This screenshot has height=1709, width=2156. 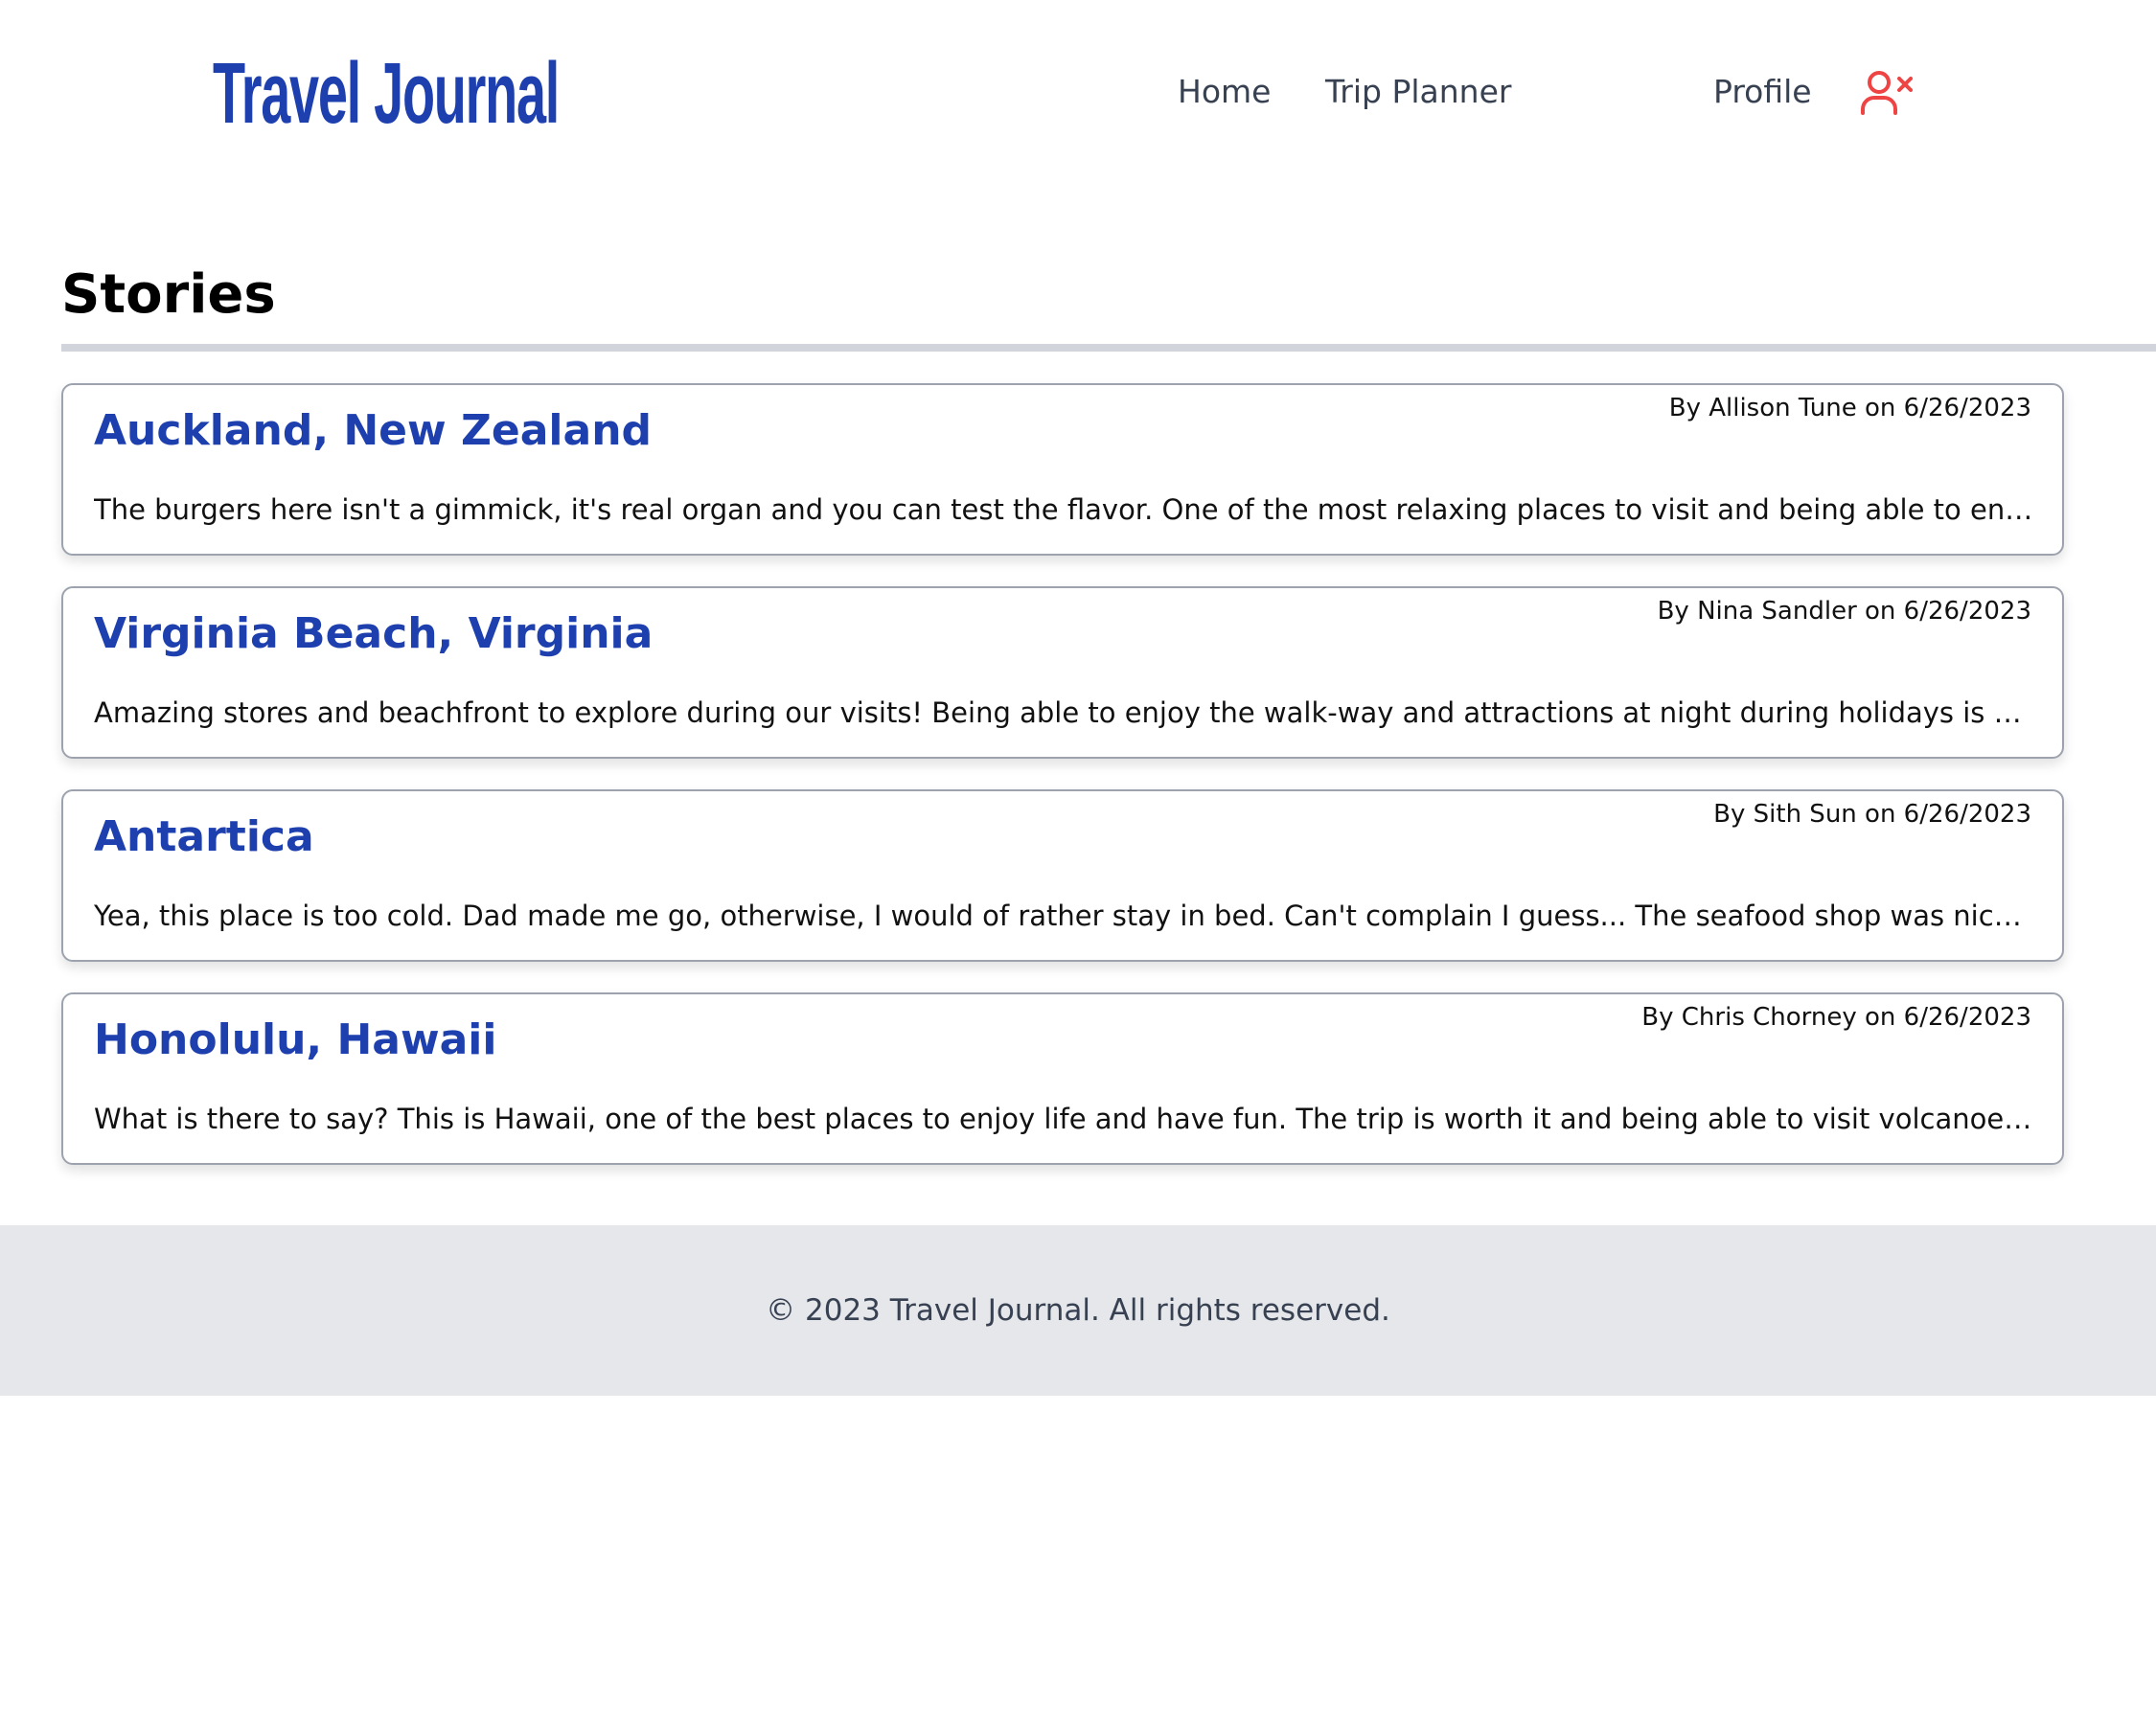 What do you see at coordinates (1418, 92) in the screenshot?
I see `nav-trip-planner-link: Trip Planner` at bounding box center [1418, 92].